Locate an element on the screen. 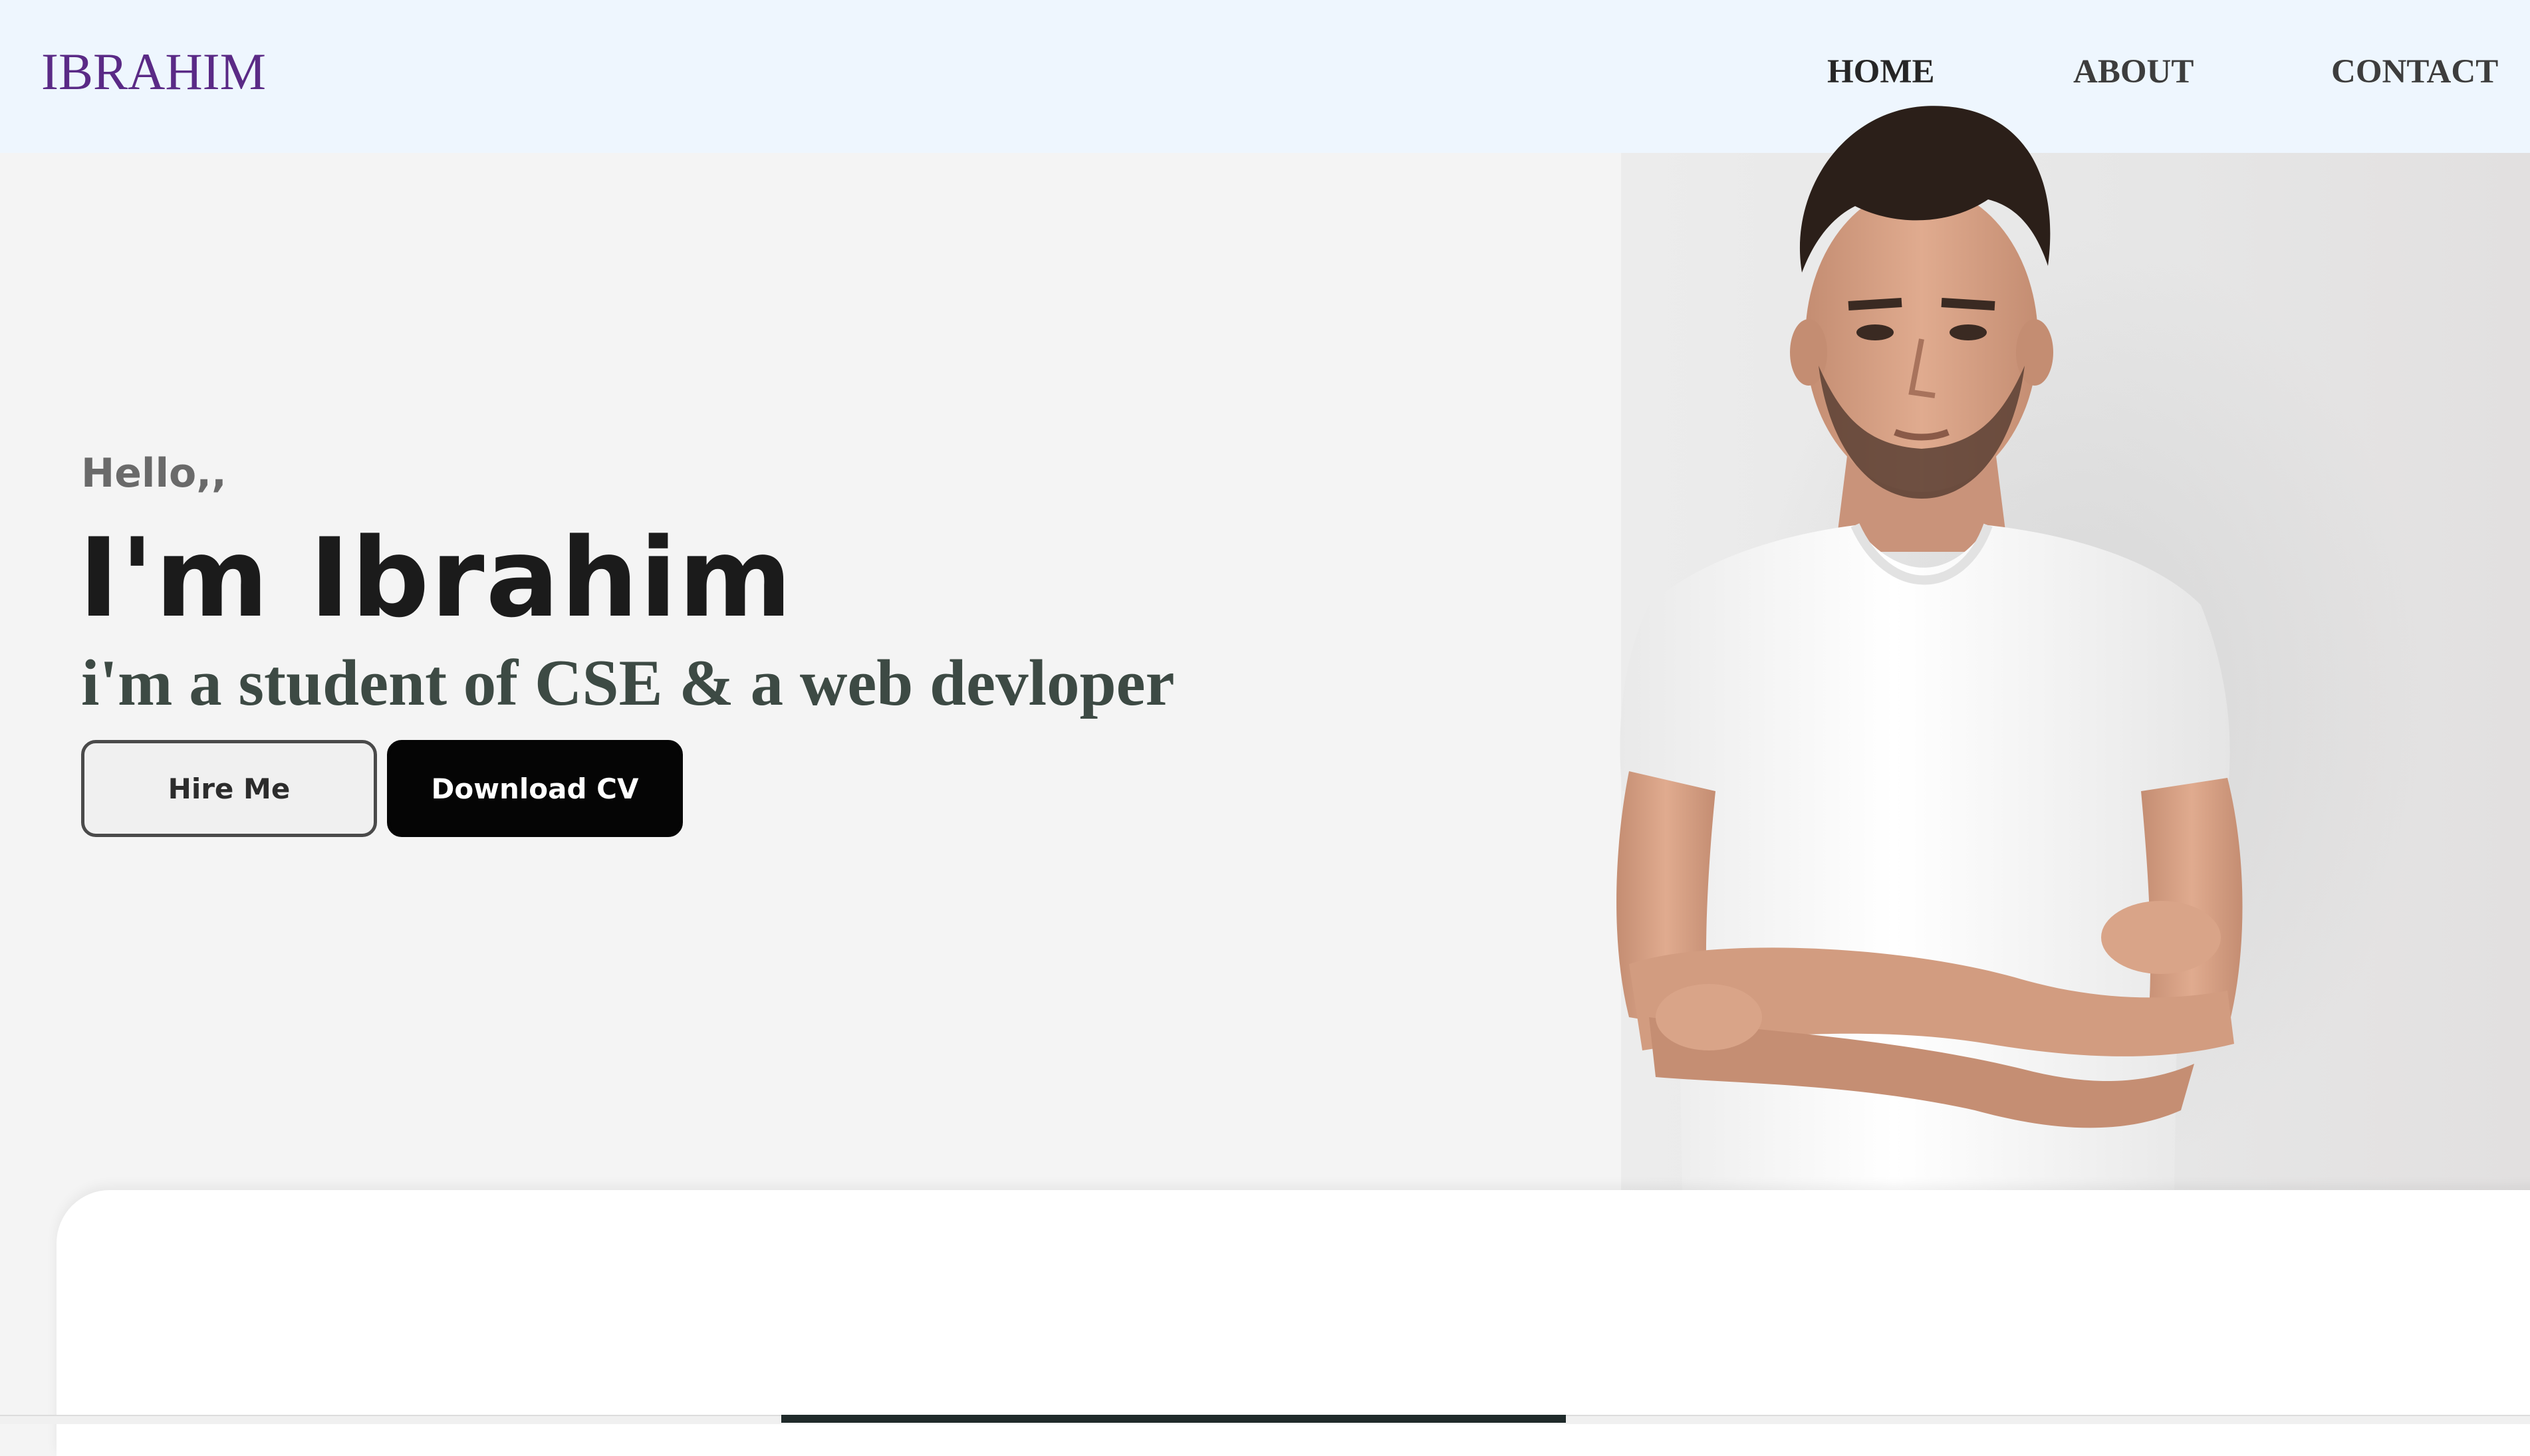 Image resolution: width=2530 pixels, height=1456 pixels. site-logo: IBRAHIM is located at coordinates (153, 72).